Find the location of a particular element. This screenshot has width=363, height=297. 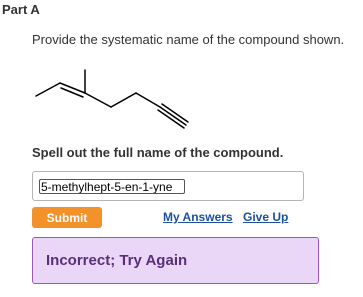

answer-box is located at coordinates (168, 186).